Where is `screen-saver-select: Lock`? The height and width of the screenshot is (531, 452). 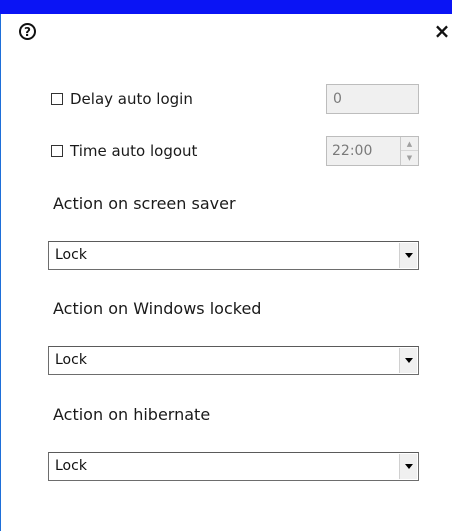
screen-saver-select: Lock is located at coordinates (233, 255).